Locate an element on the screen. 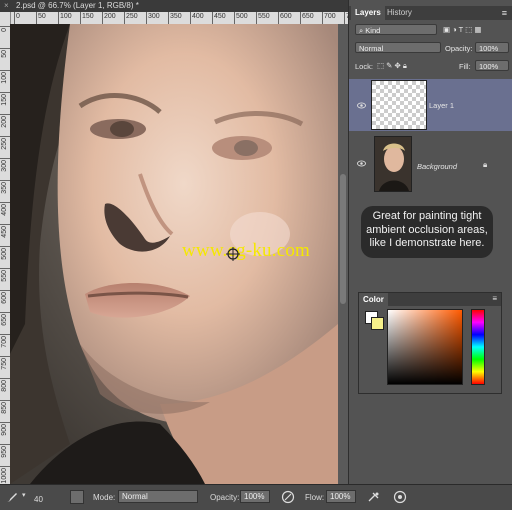 The image size is (512, 510). brush-tool-icon is located at coordinates (12, 497).